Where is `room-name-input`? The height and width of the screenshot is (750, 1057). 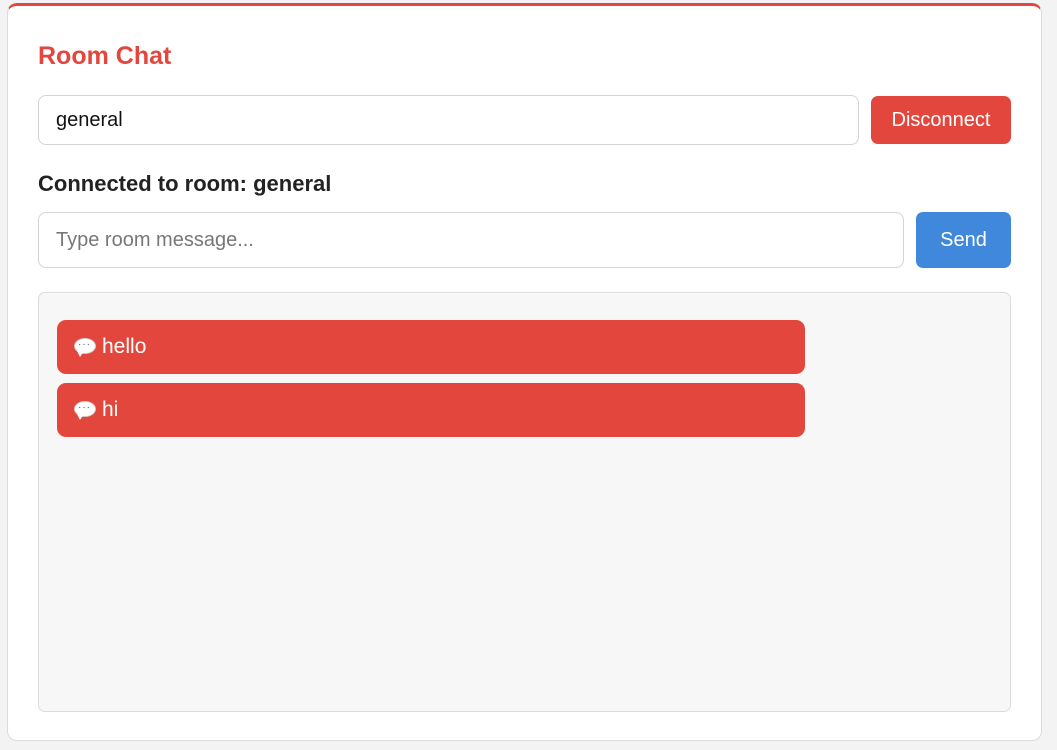
room-name-input is located at coordinates (448, 120).